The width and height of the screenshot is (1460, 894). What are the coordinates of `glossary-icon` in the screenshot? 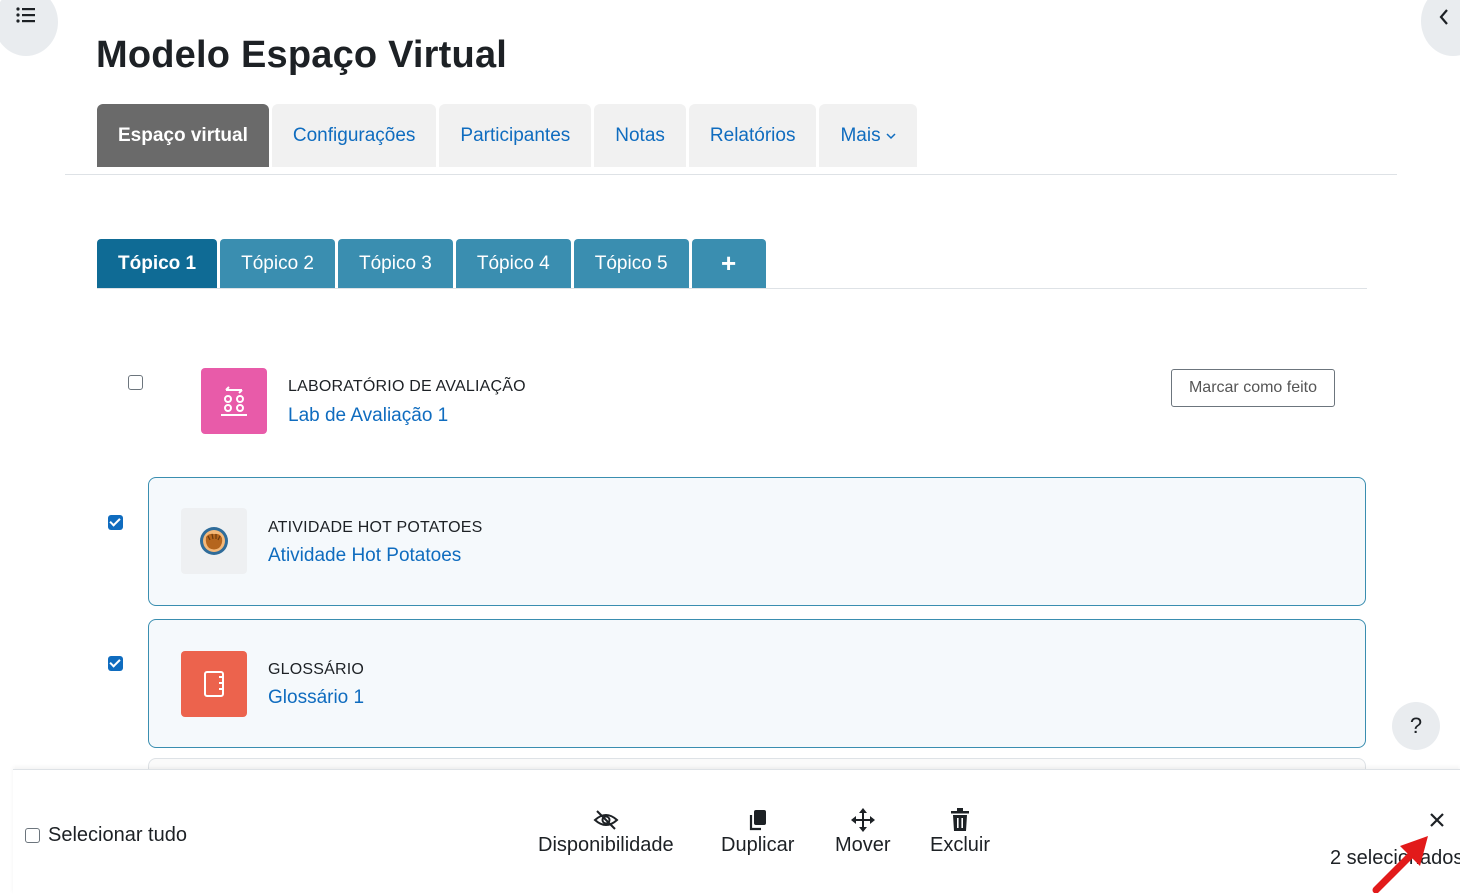 It's located at (214, 684).